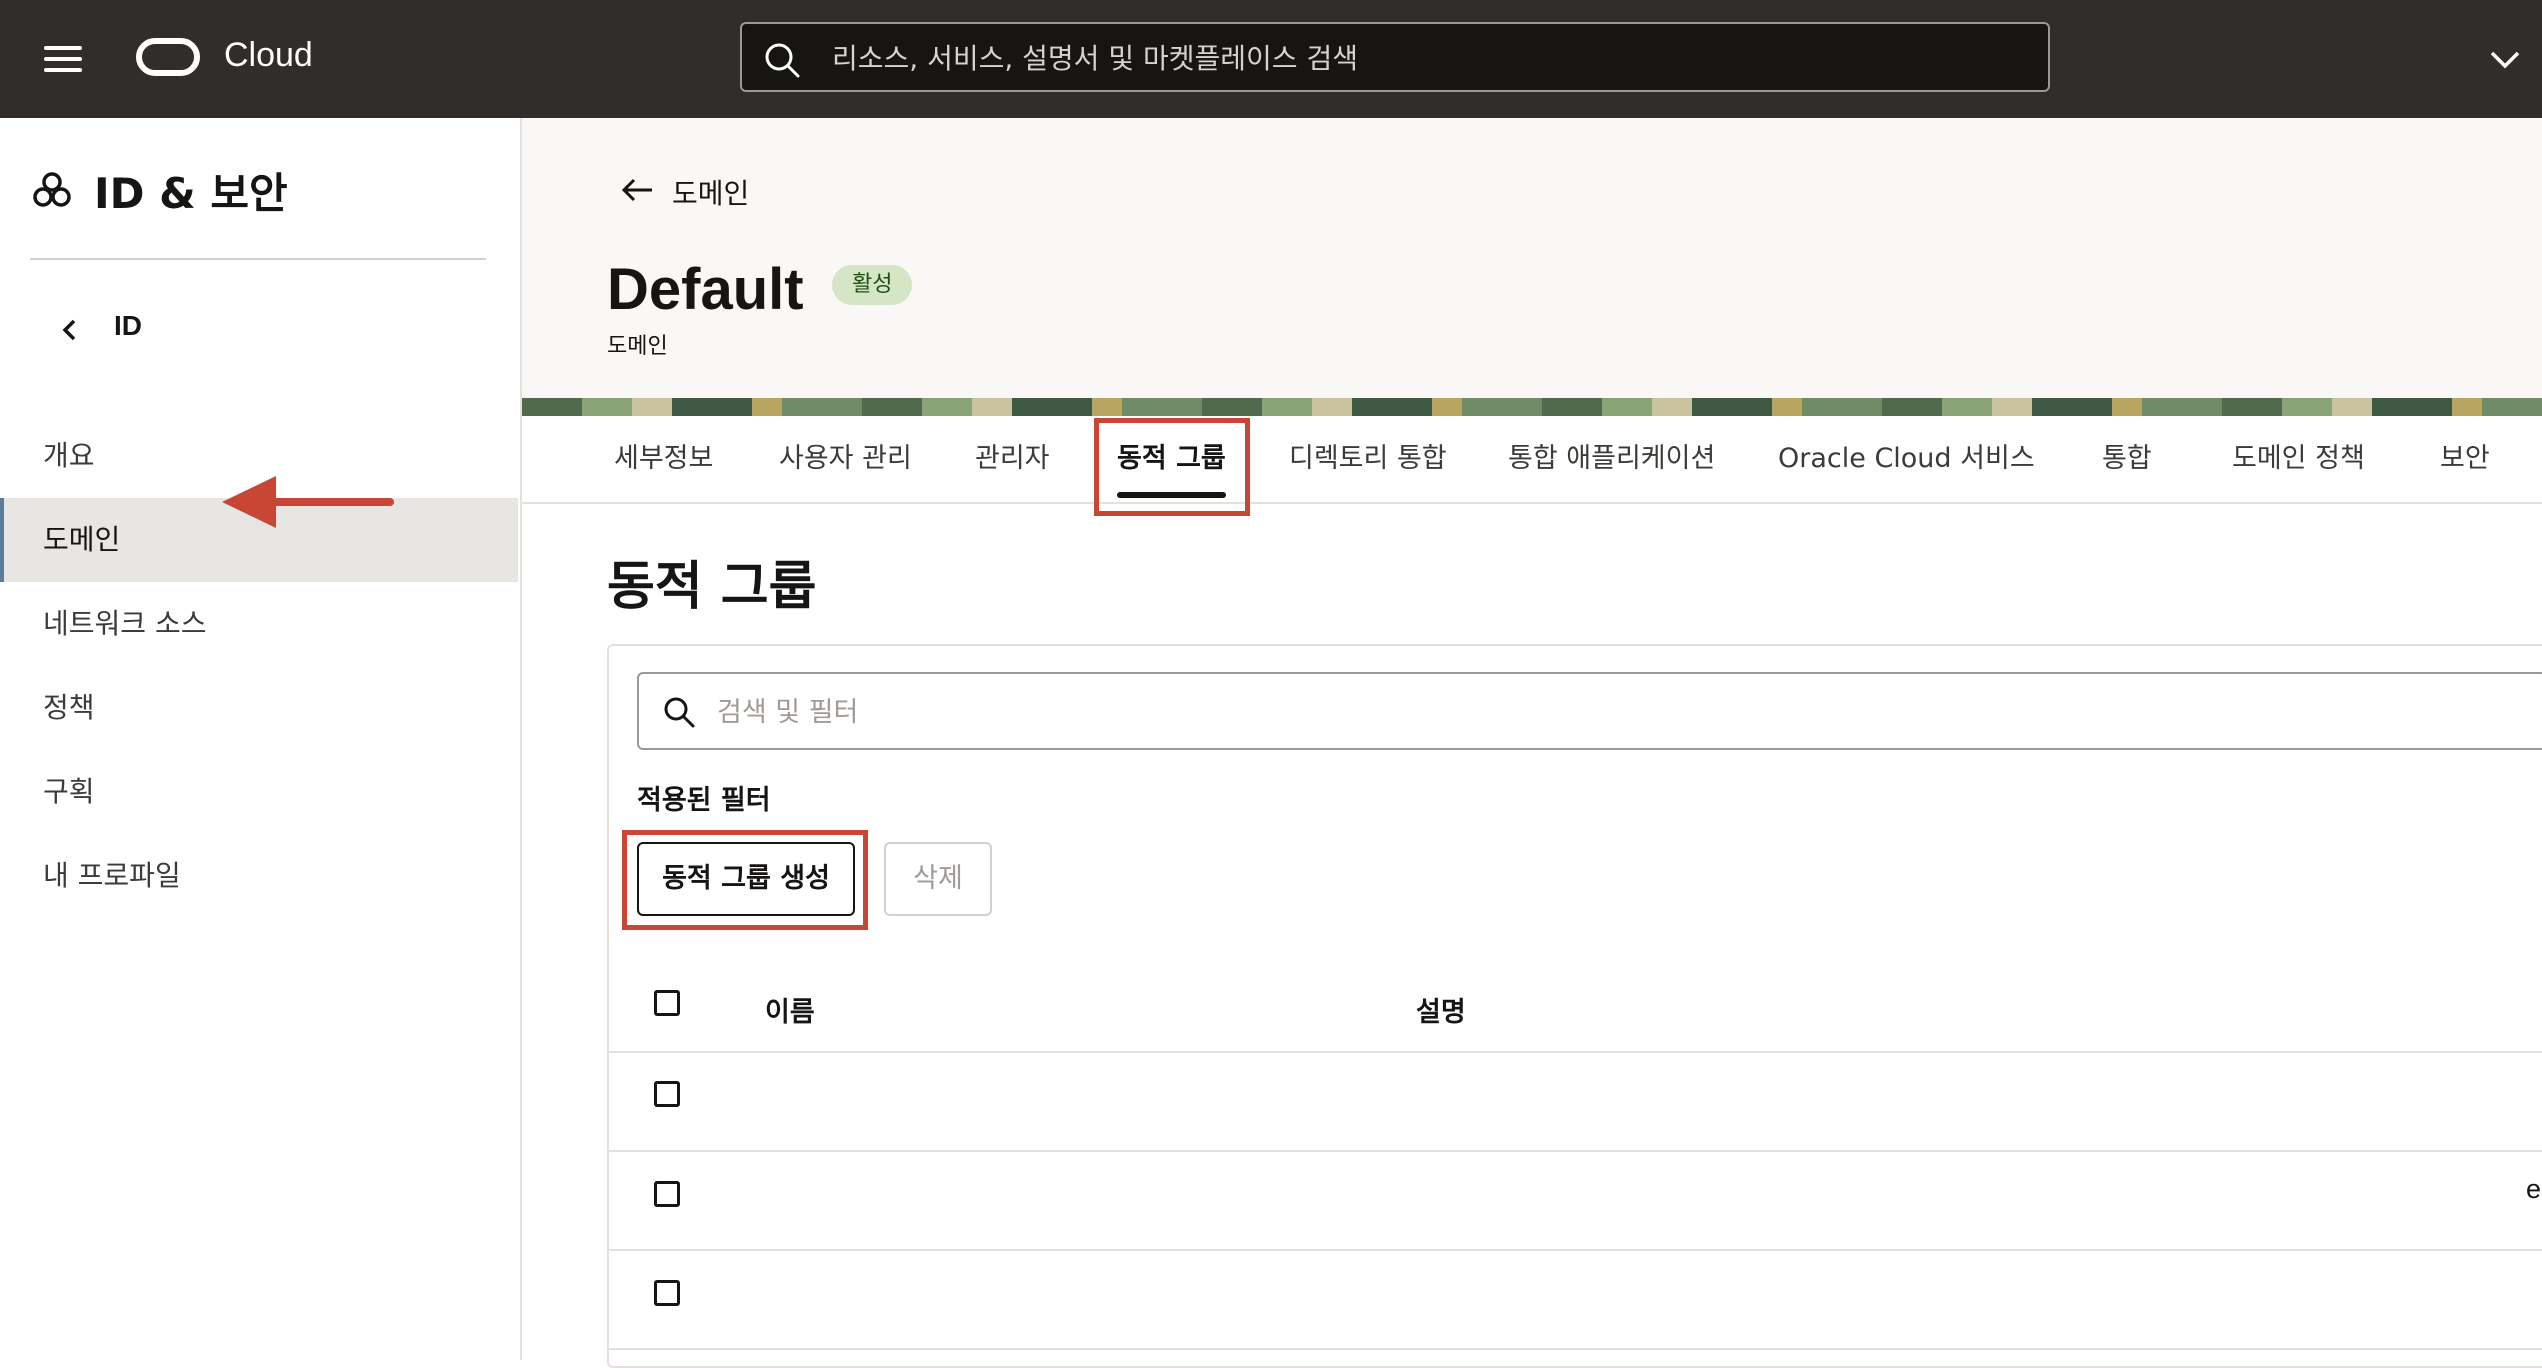  I want to click on oracle-logo-icon, so click(168, 57).